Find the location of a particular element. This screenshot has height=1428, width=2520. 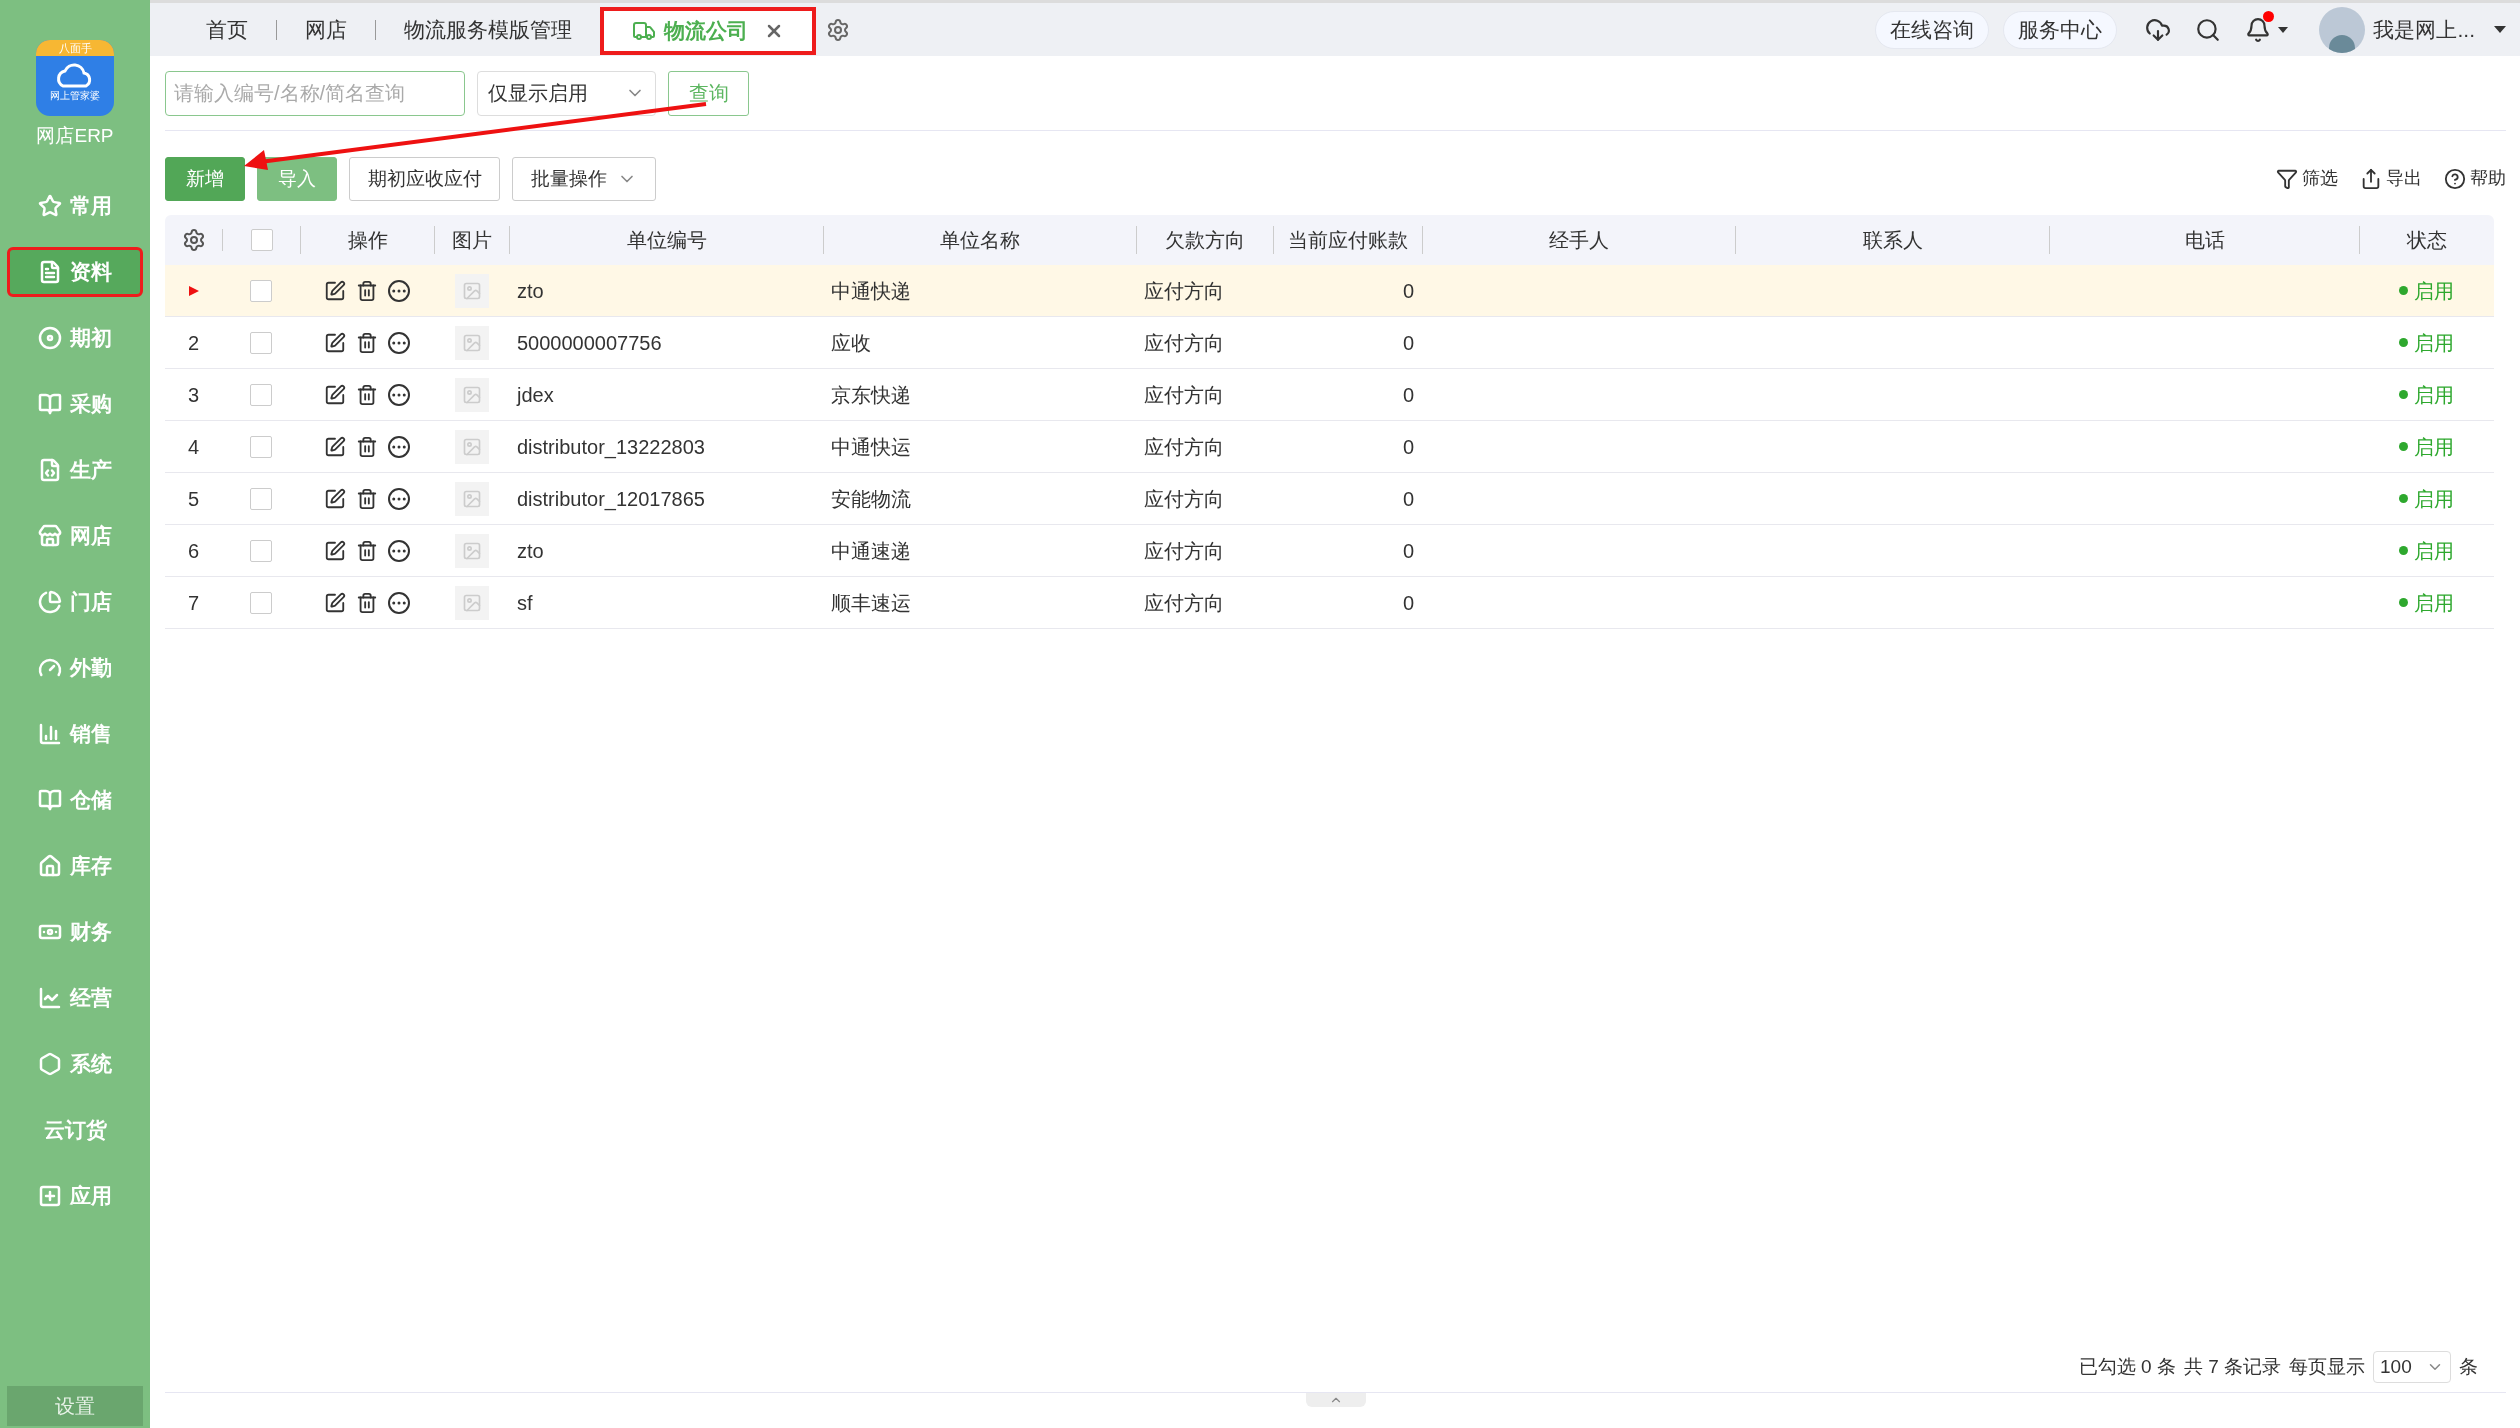

column-header: 图片 is located at coordinates (472, 240).